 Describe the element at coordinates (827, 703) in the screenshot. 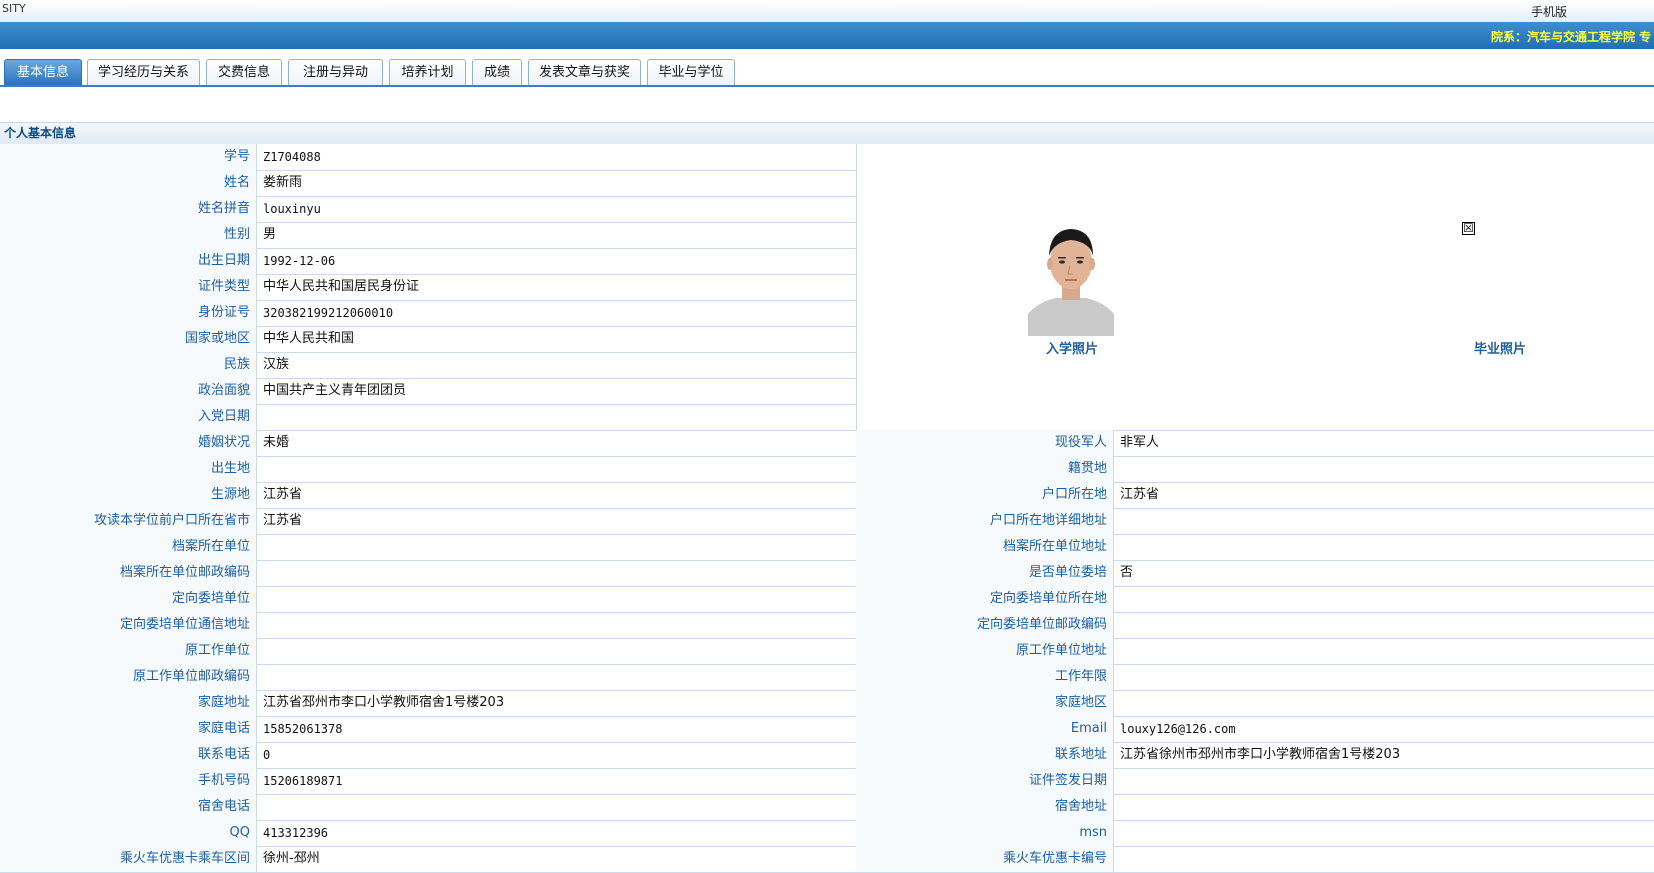

I see `table-row: 家庭地址 江苏省邳州市李口小学教师宿舍1号楼203 家庭地区` at that location.